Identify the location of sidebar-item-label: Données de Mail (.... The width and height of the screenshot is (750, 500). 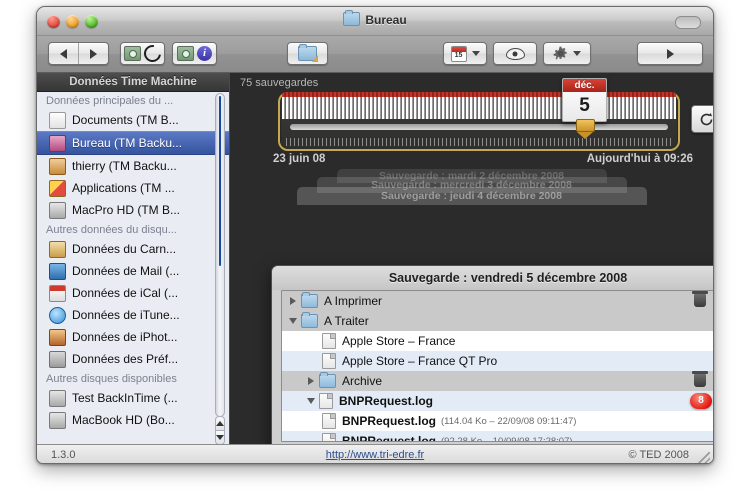
(126, 271).